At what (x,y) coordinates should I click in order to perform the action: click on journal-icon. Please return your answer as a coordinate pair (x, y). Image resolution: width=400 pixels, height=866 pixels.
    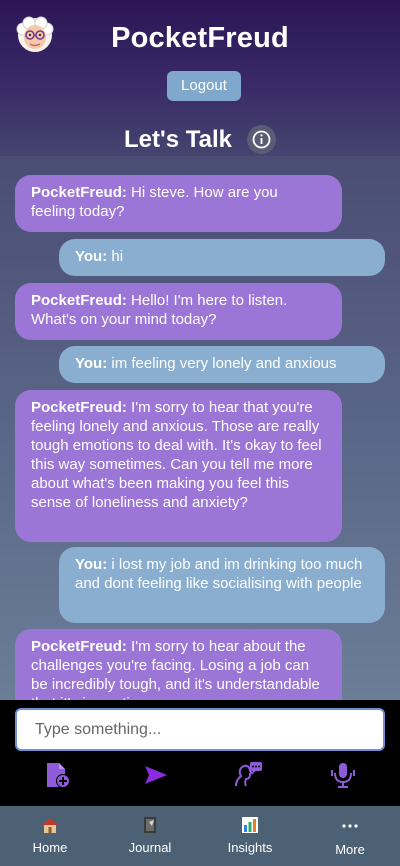
    Looking at the image, I should click on (150, 825).